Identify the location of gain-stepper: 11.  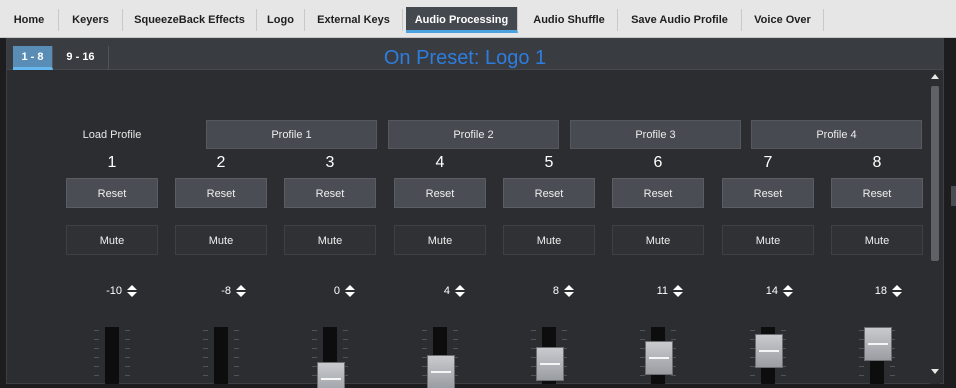
(662, 291).